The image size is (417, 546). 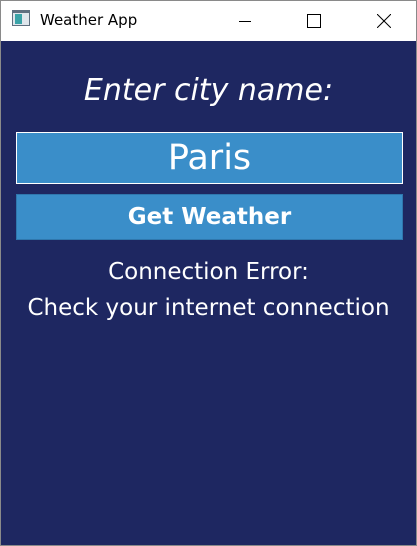 I want to click on minimize-button, so click(x=245, y=21).